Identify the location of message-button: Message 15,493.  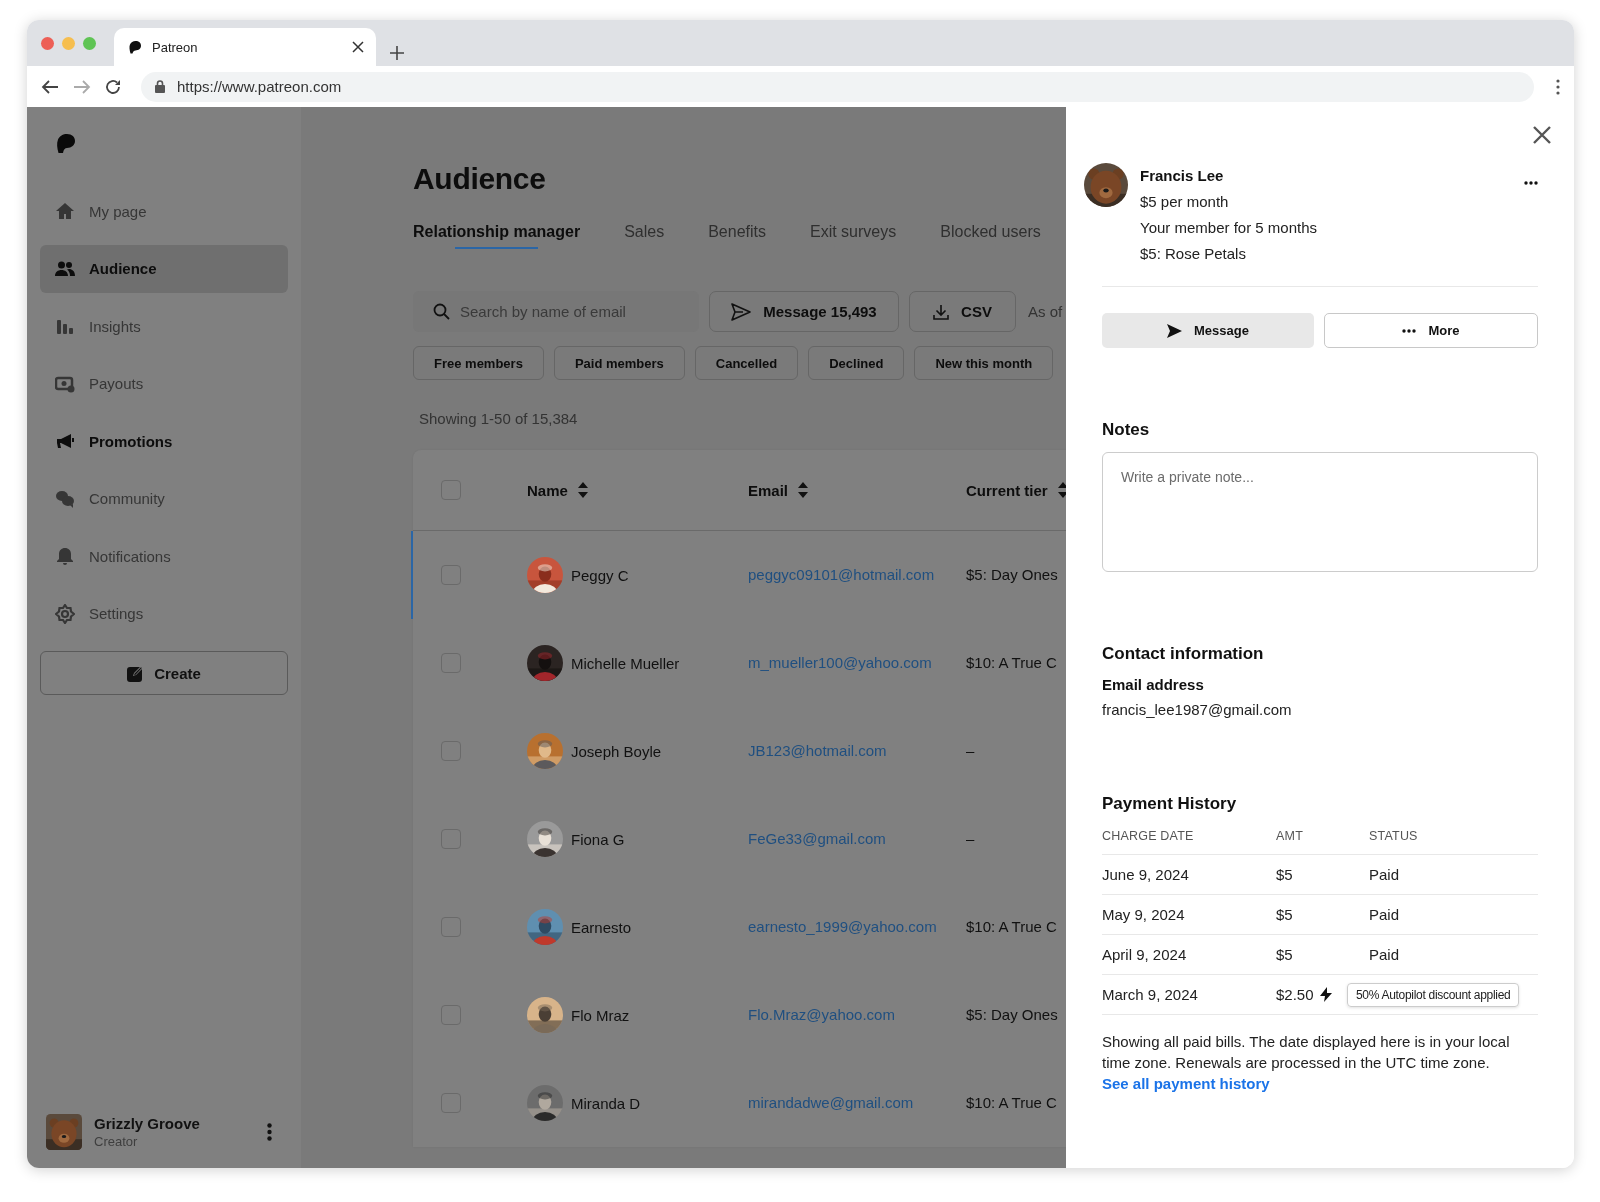
(804, 311).